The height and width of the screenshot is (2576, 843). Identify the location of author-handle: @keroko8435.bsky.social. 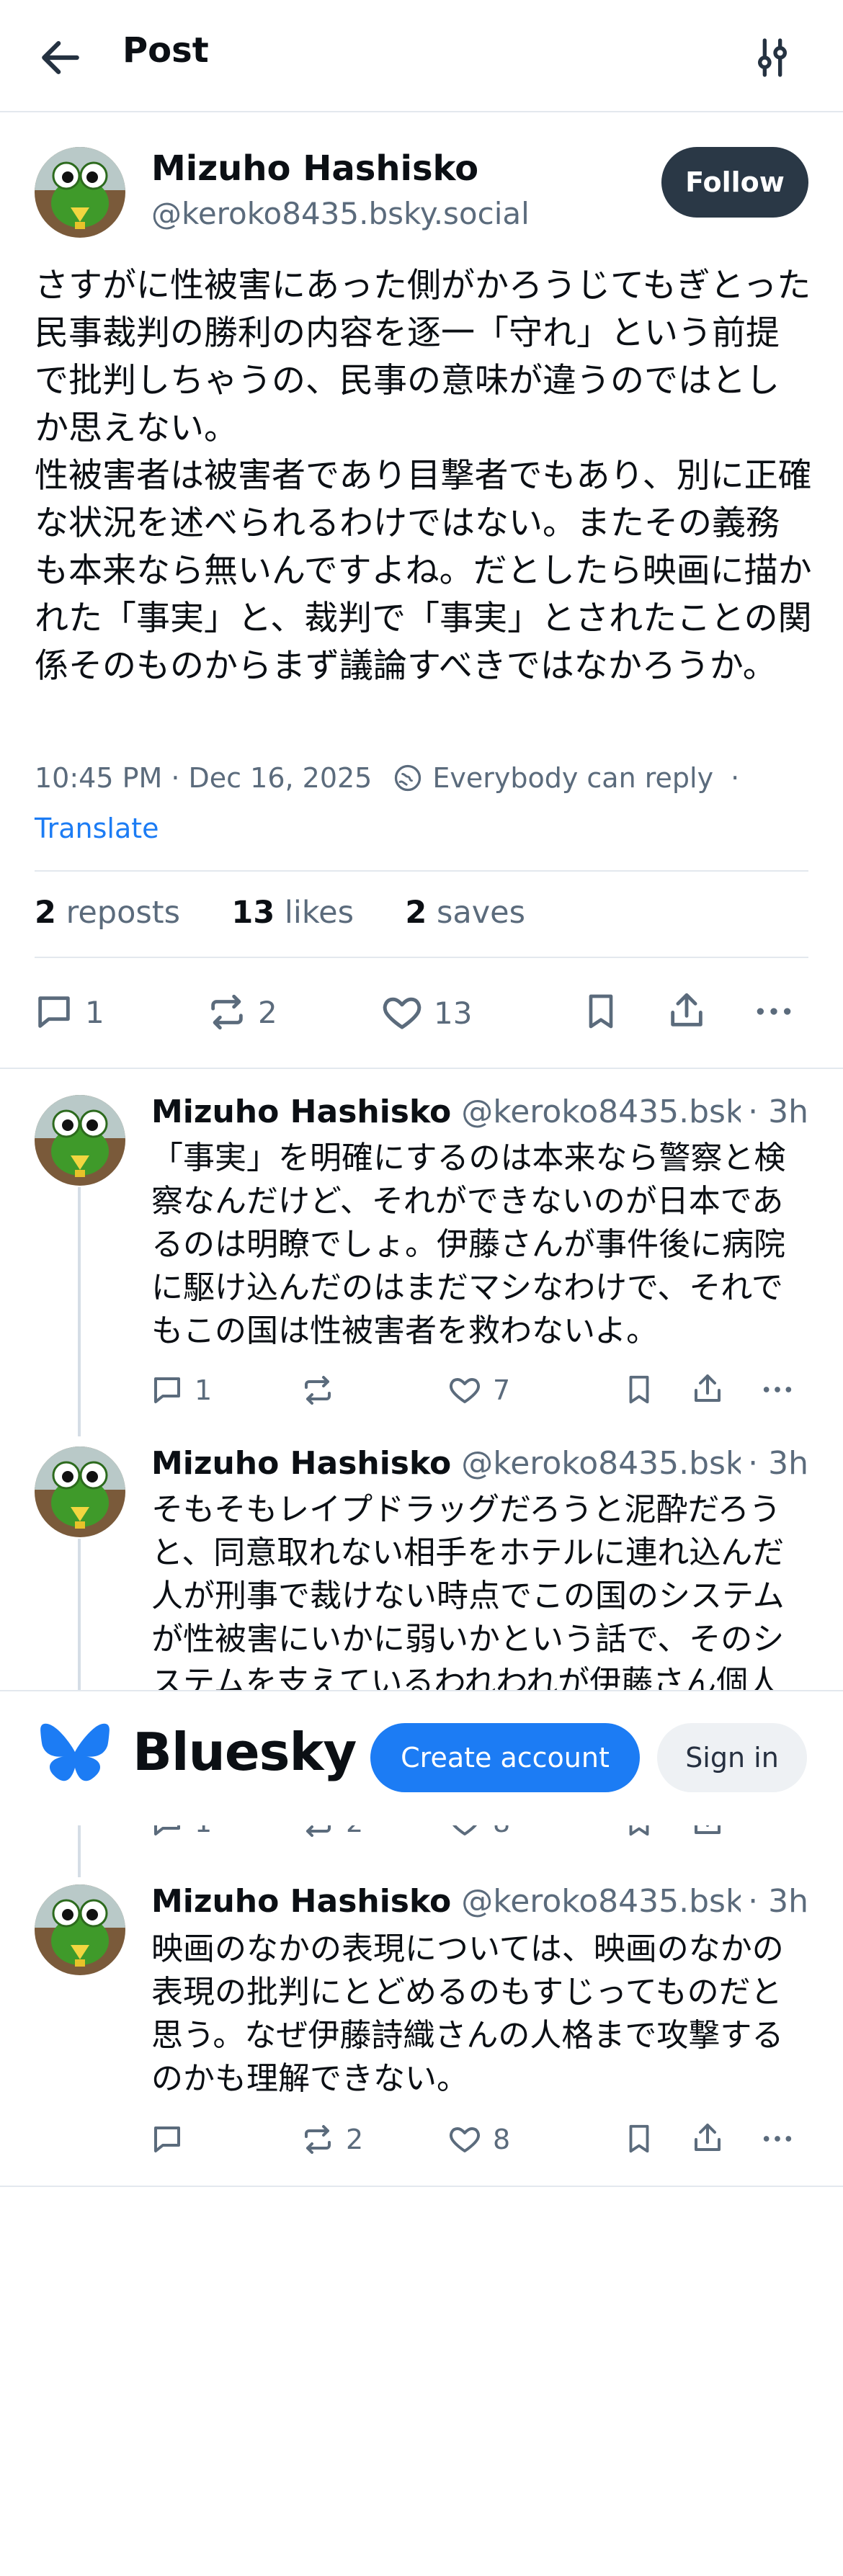
(340, 213).